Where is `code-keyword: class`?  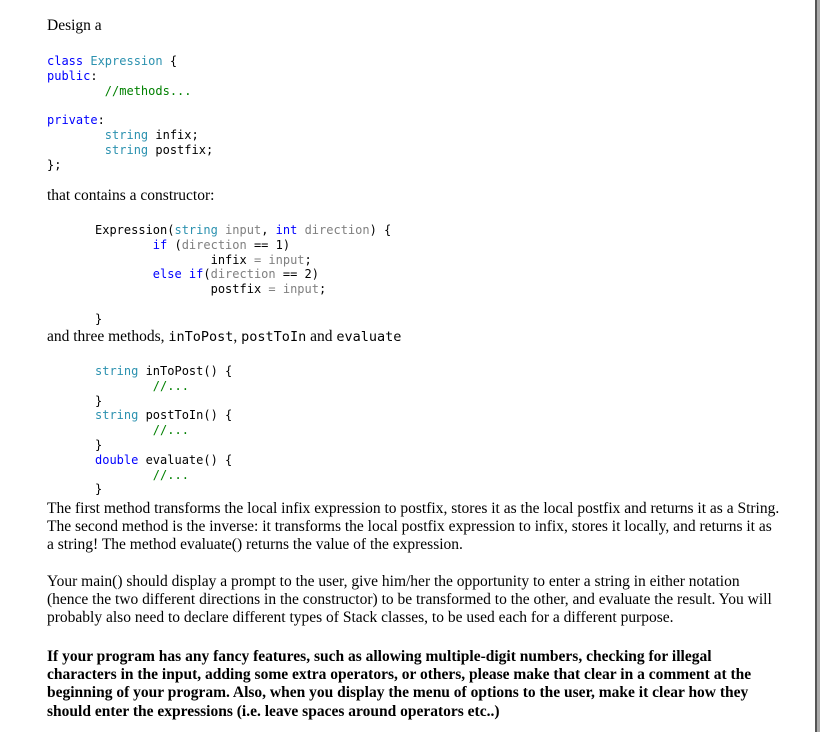 code-keyword: class is located at coordinates (65, 61).